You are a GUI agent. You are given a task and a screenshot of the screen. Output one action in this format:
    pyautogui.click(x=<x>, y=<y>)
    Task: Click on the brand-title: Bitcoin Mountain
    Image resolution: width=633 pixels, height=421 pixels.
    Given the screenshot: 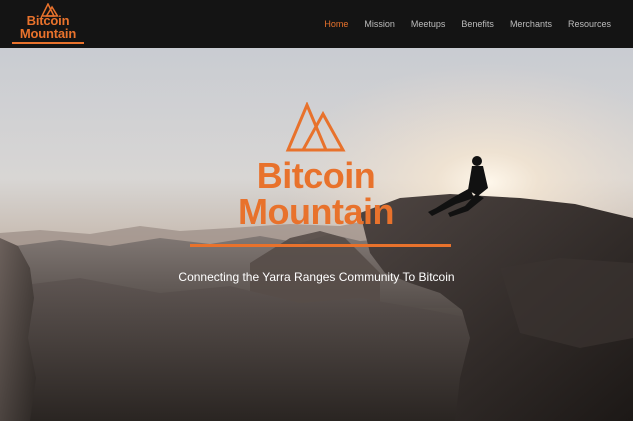 What is the action you would take?
    pyautogui.click(x=48, y=27)
    